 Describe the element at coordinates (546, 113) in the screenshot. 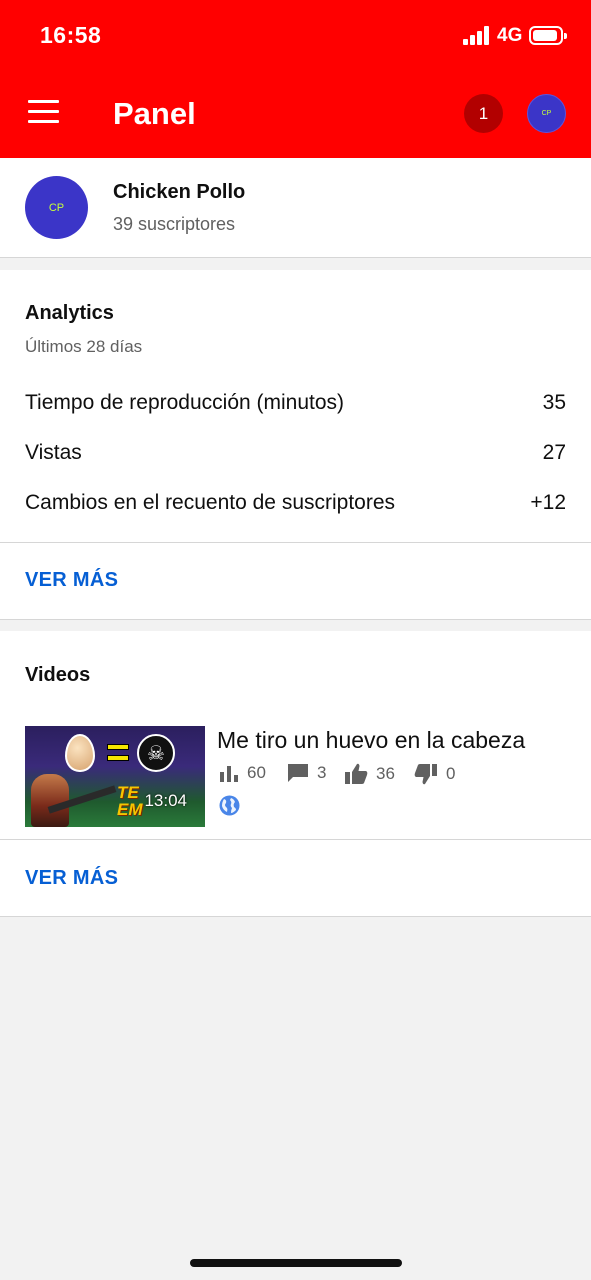

I see `account-avatar: CP` at that location.